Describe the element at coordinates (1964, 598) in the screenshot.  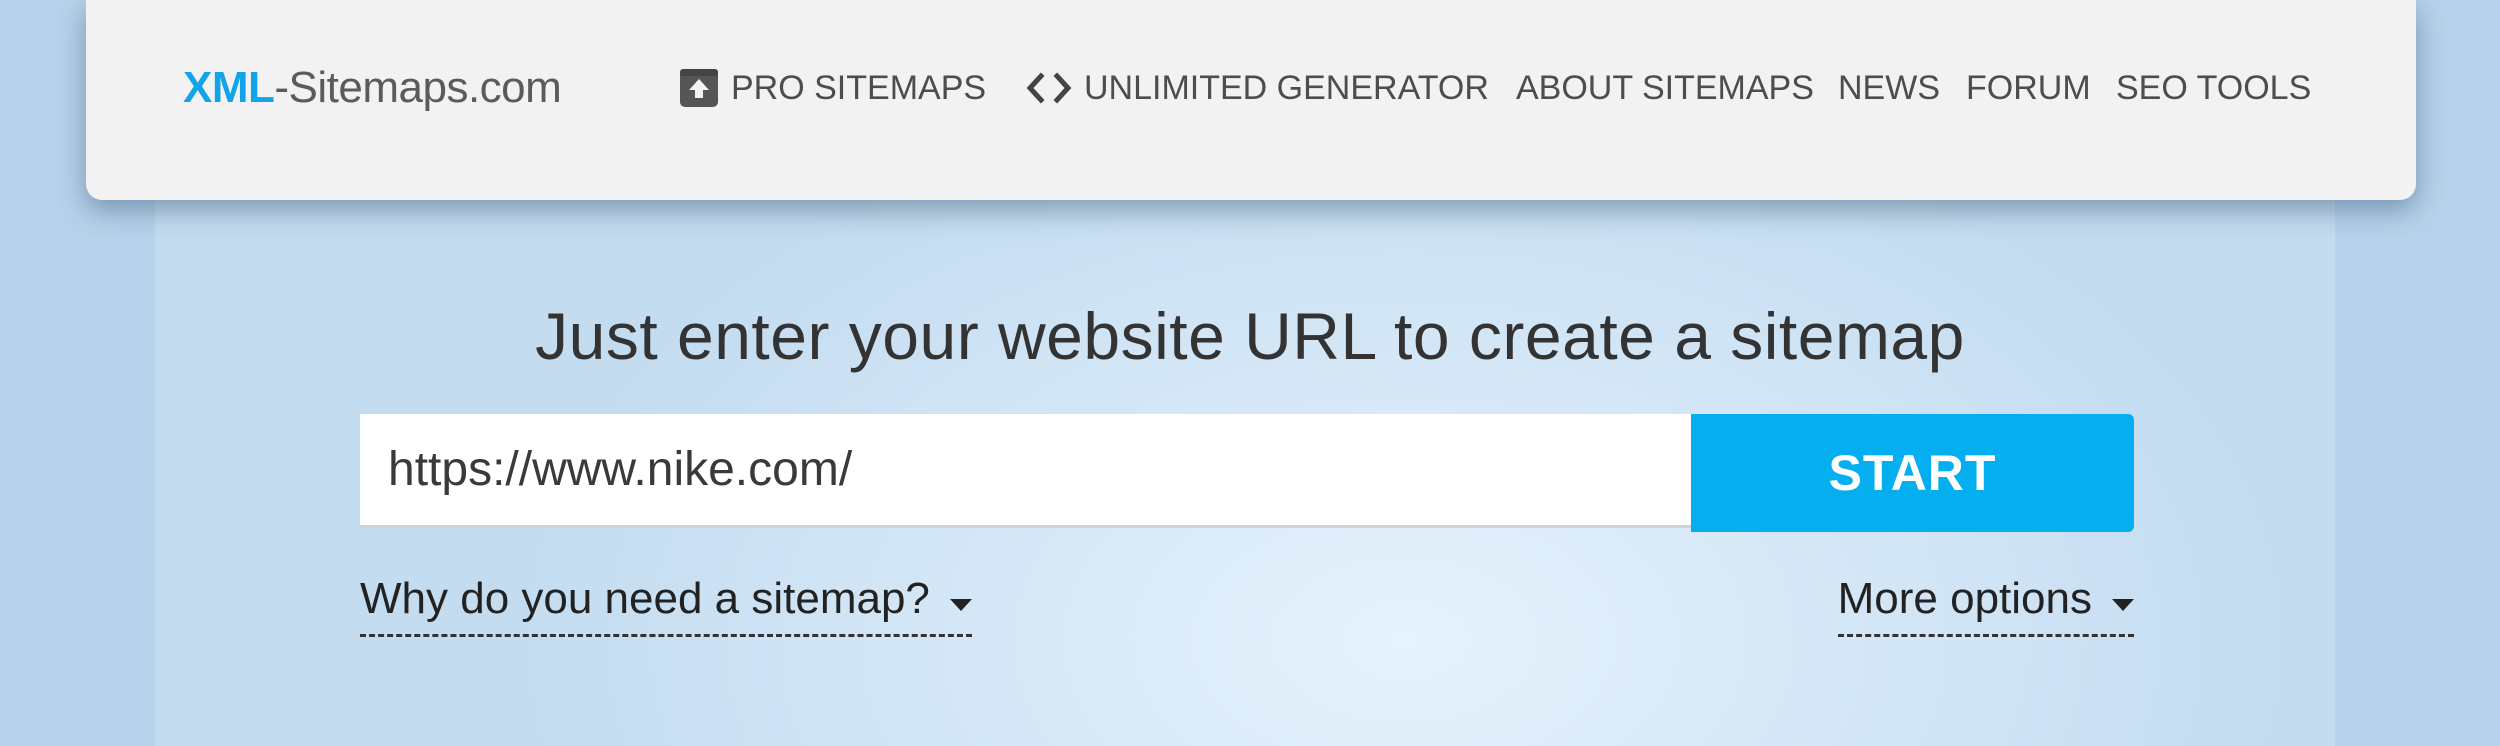
I see `more-options-label: More options` at that location.